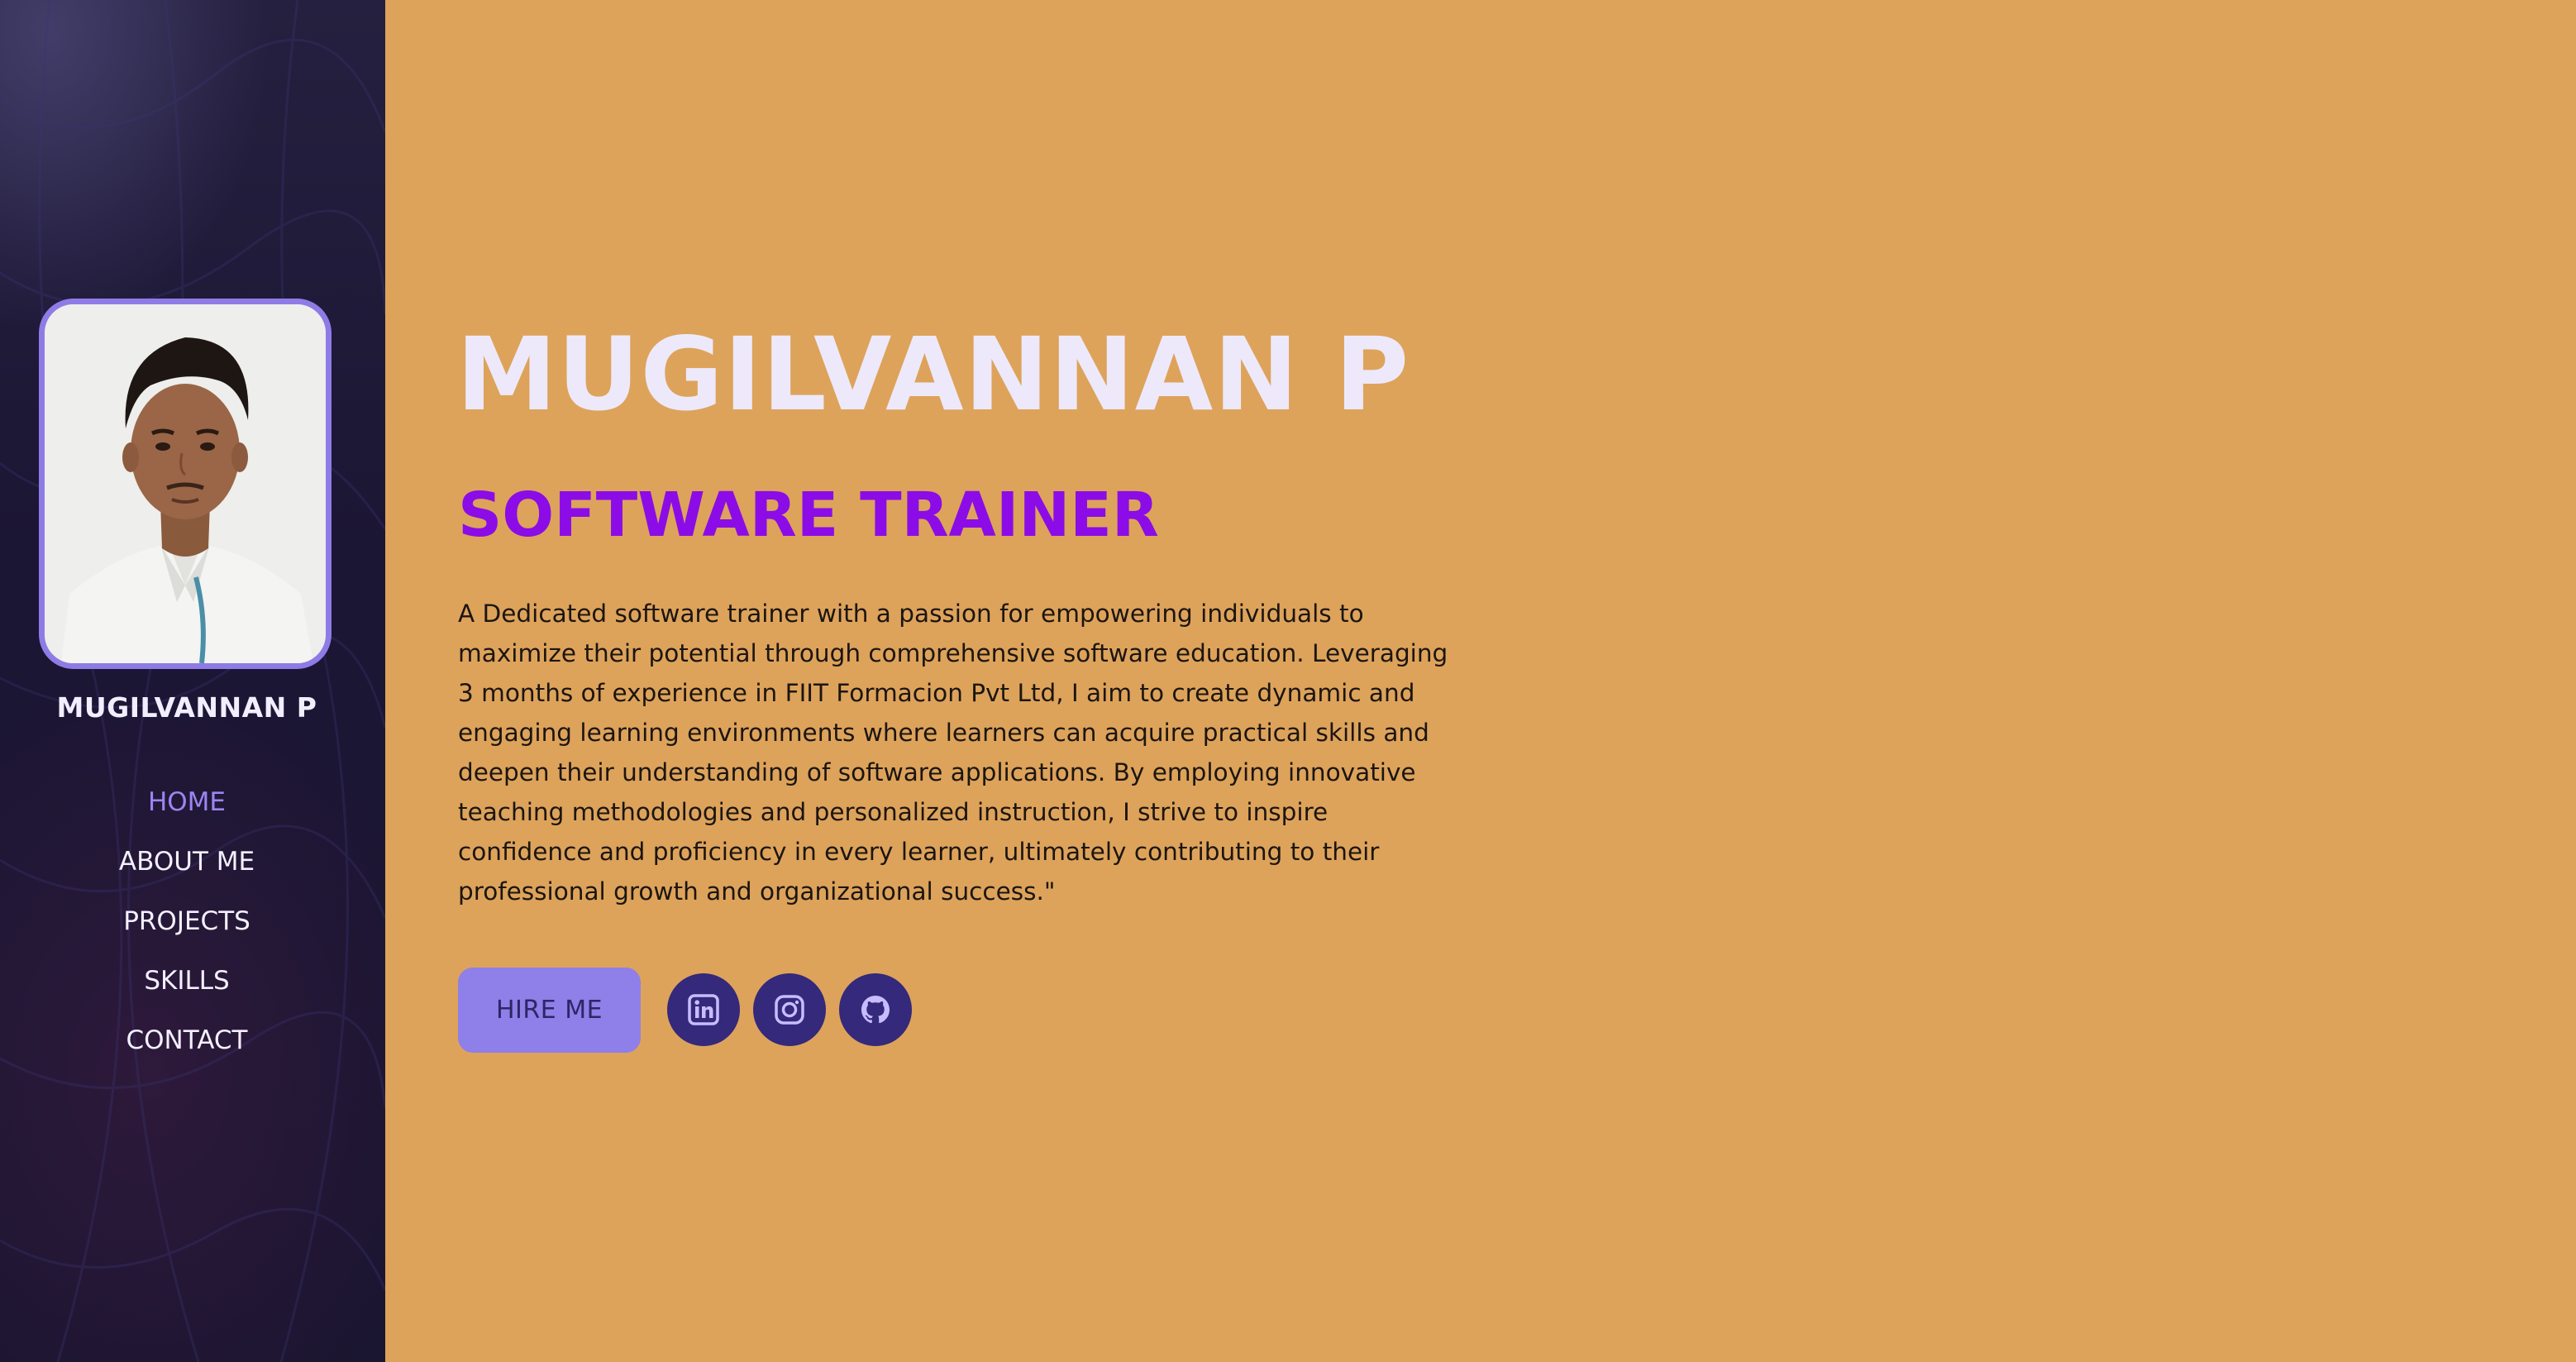  I want to click on linkedin-icon, so click(703, 1009).